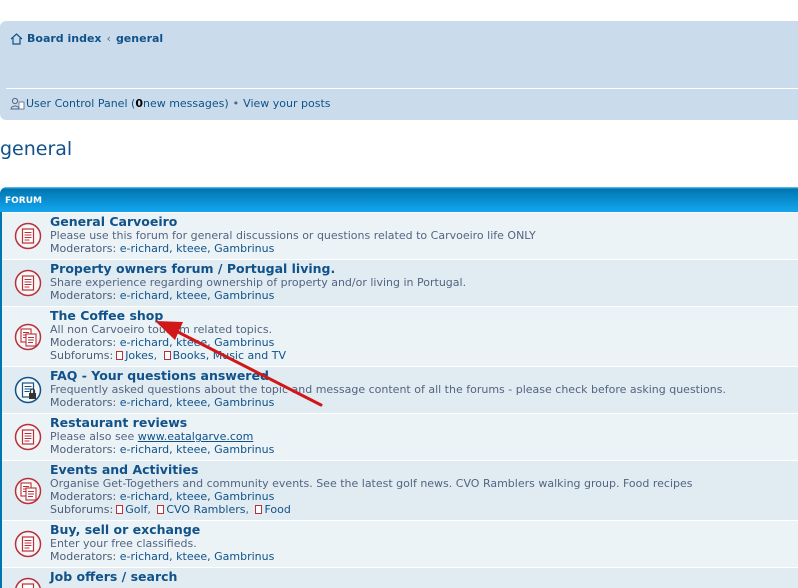 This screenshot has width=798, height=588. I want to click on ucp-link: User Control Panel, so click(77, 103).